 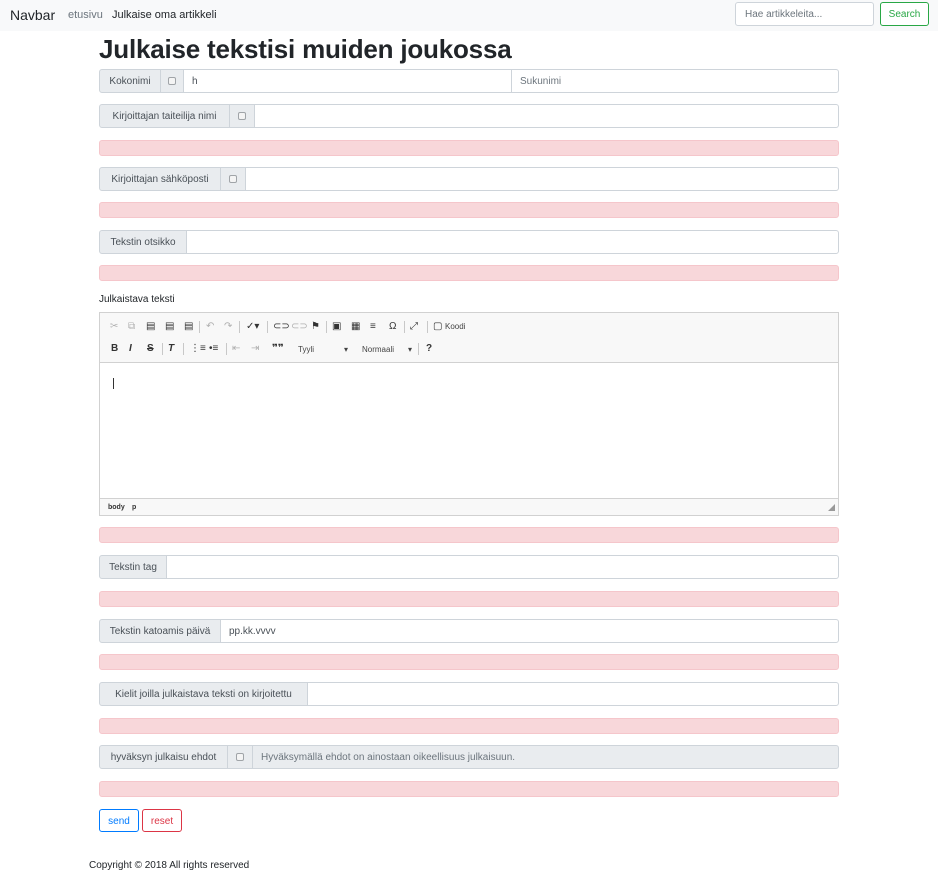 What do you see at coordinates (414, 327) in the screenshot?
I see `maximize-icon: ⤢` at bounding box center [414, 327].